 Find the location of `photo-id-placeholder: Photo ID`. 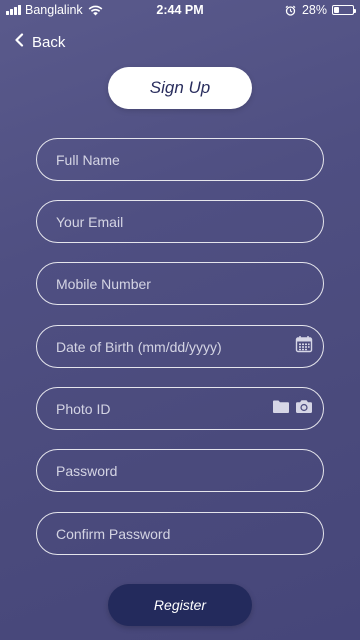

photo-id-placeholder: Photo ID is located at coordinates (83, 408).